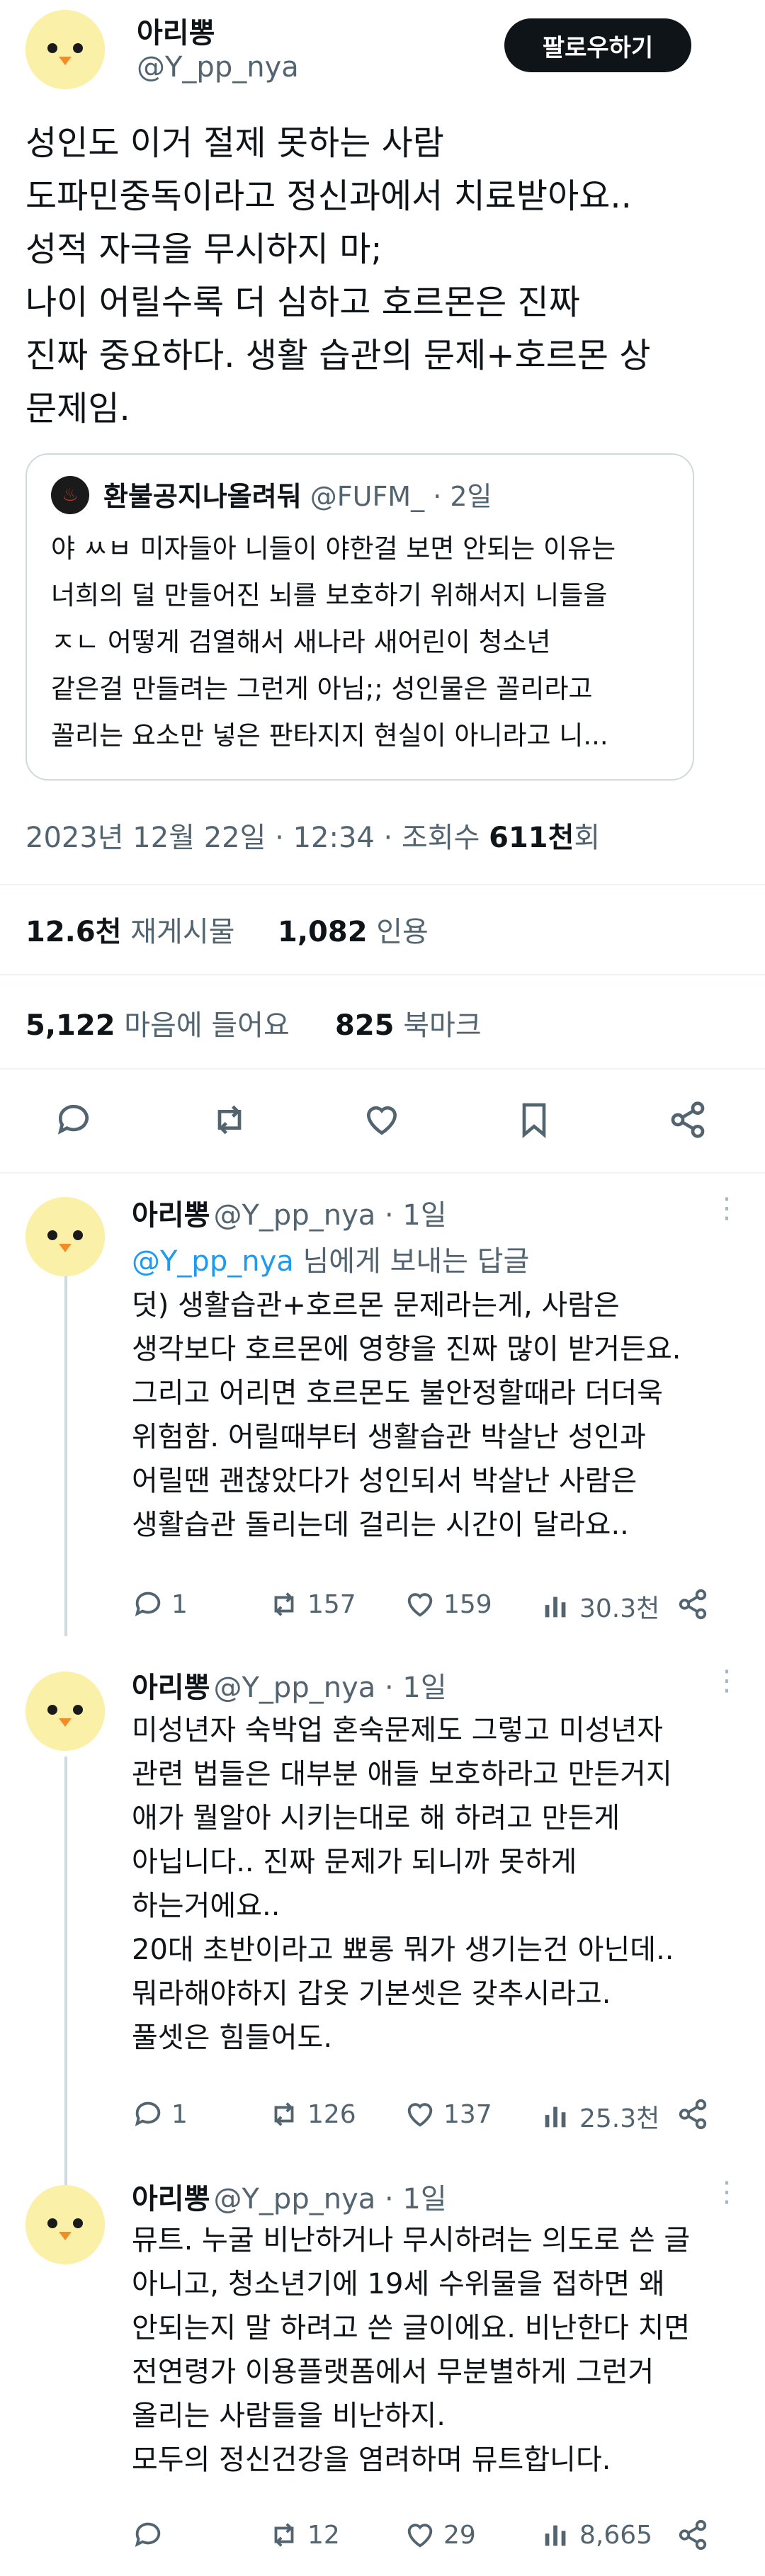  I want to click on views-count-value: 25.3천, so click(619, 2118).